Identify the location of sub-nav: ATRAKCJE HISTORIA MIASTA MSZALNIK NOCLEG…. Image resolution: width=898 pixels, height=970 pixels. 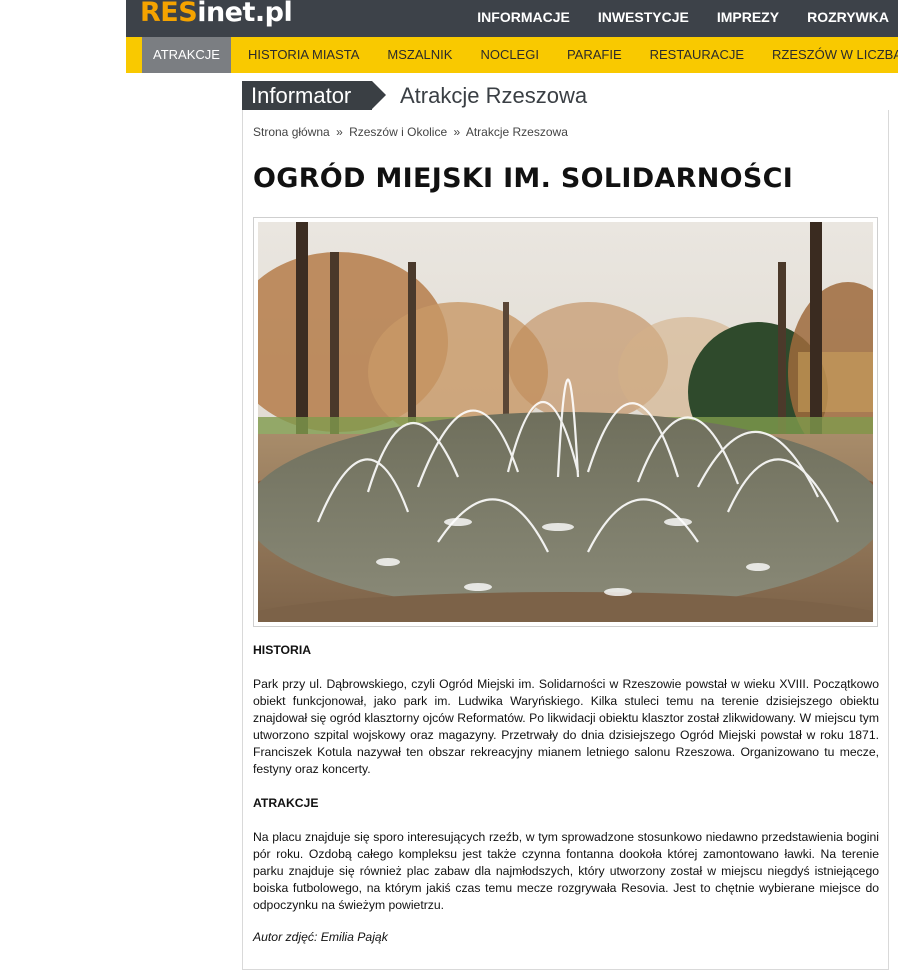
(512, 55).